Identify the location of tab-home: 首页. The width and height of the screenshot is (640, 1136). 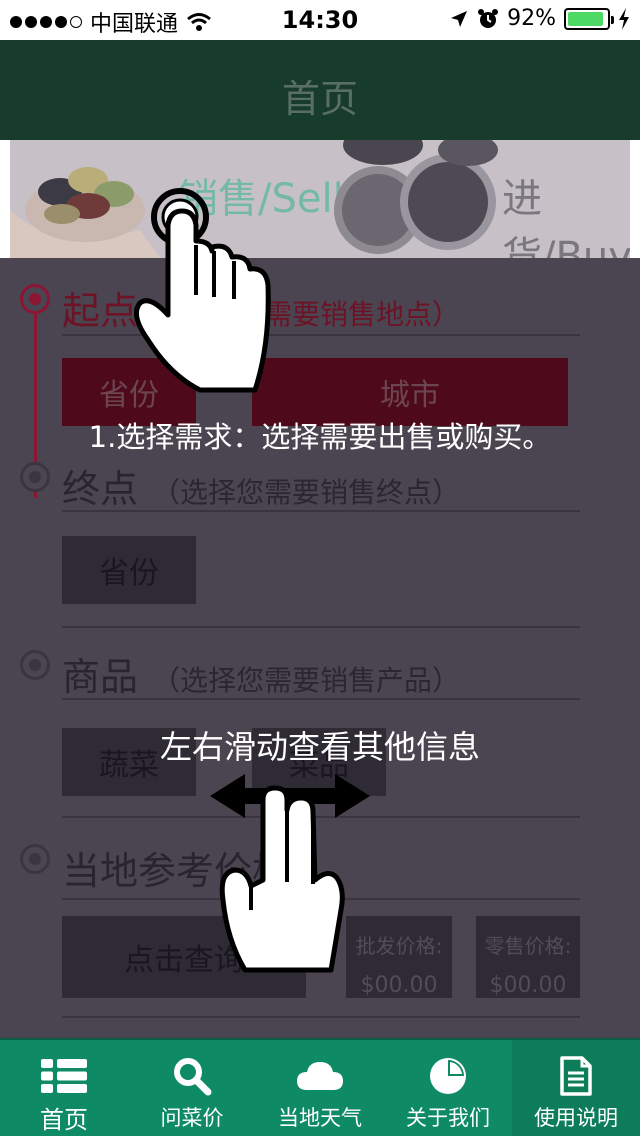
(64, 1088).